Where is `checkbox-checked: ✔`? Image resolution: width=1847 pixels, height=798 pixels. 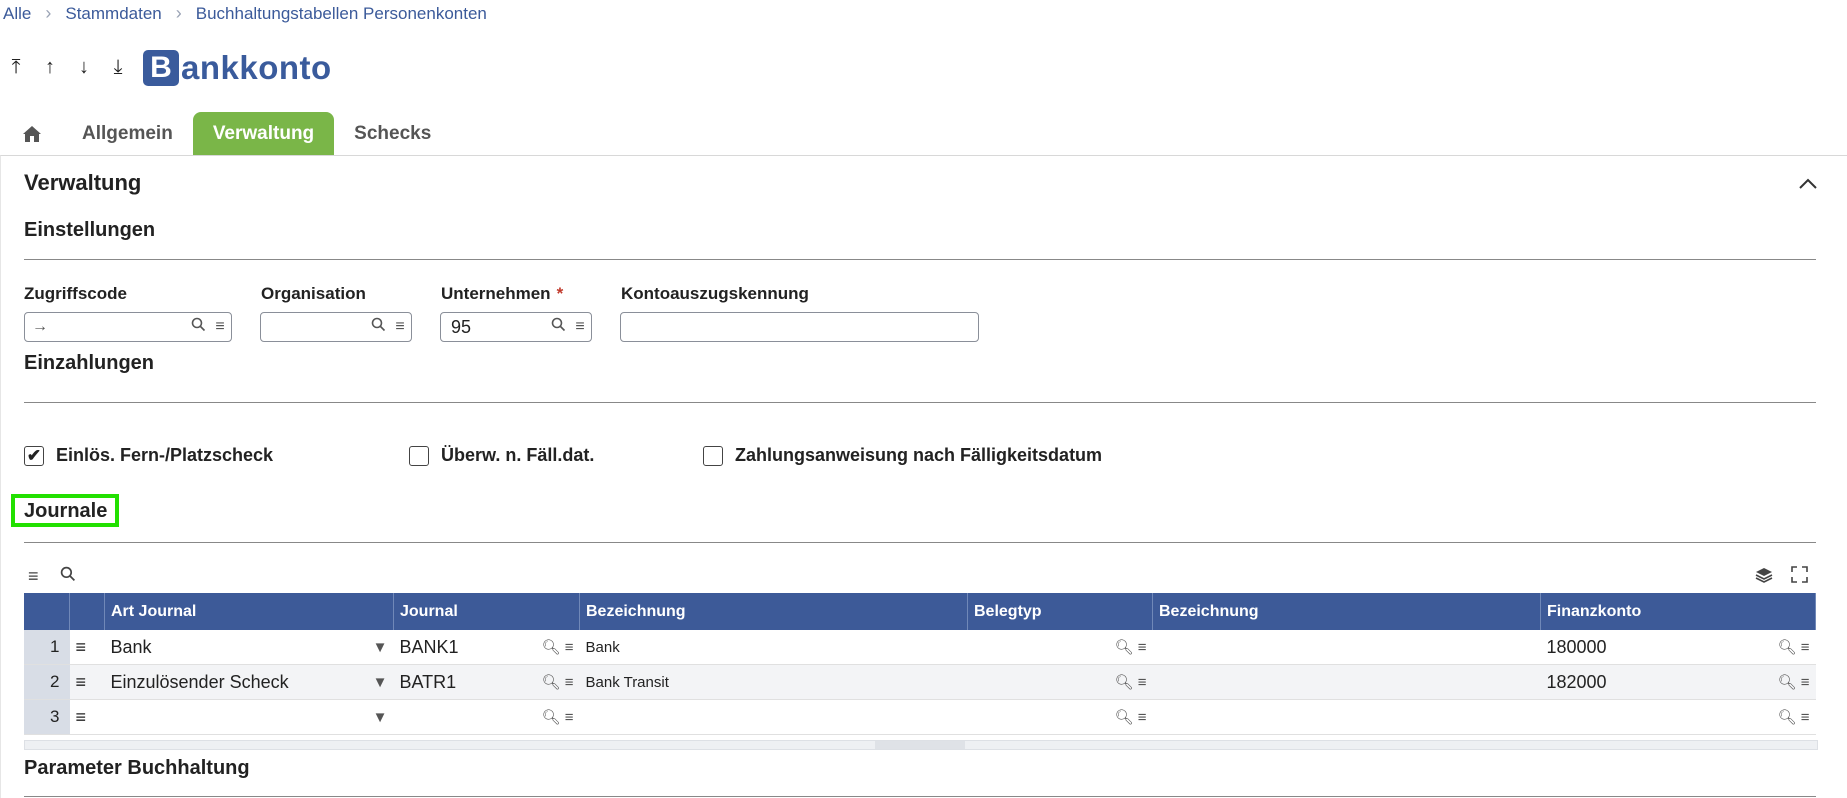 checkbox-checked: ✔ is located at coordinates (34, 455).